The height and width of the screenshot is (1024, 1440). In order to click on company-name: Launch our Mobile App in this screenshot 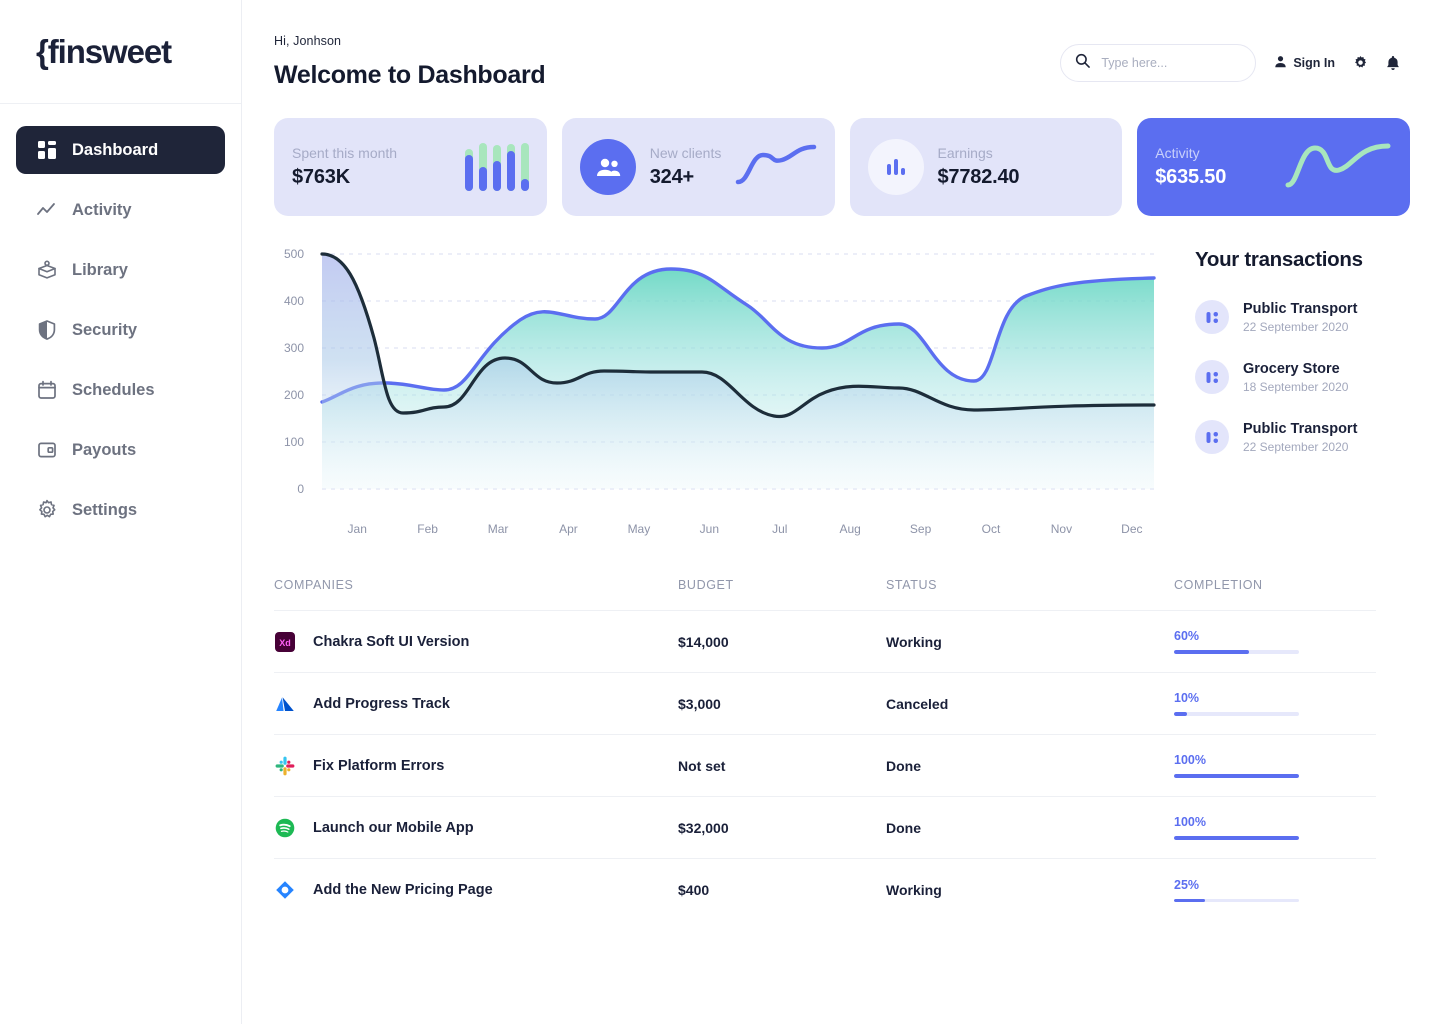, I will do `click(393, 827)`.